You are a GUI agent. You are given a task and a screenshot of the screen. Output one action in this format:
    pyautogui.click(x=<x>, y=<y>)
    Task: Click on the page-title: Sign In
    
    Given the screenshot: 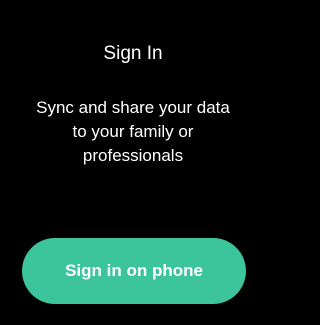 What is the action you would take?
    pyautogui.click(x=133, y=53)
    